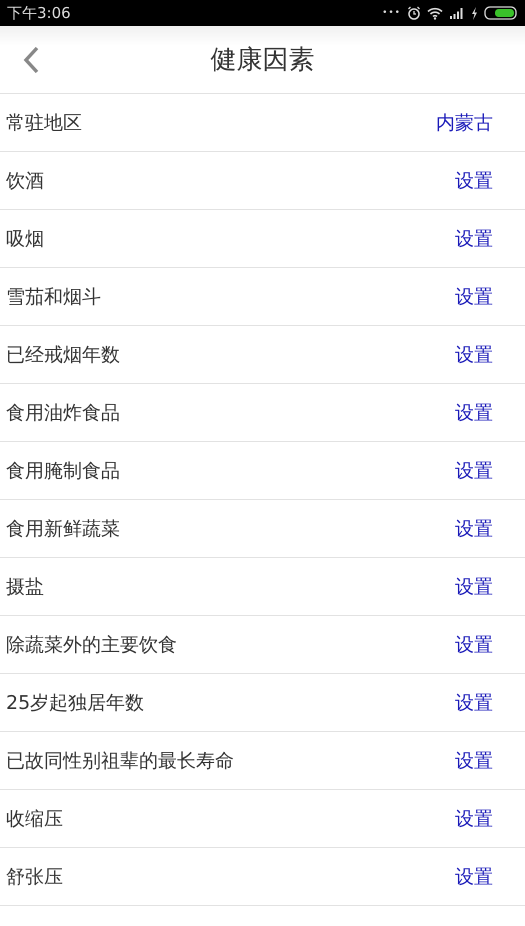 The height and width of the screenshot is (926, 525). I want to click on row-label: 吸烟, so click(25, 239).